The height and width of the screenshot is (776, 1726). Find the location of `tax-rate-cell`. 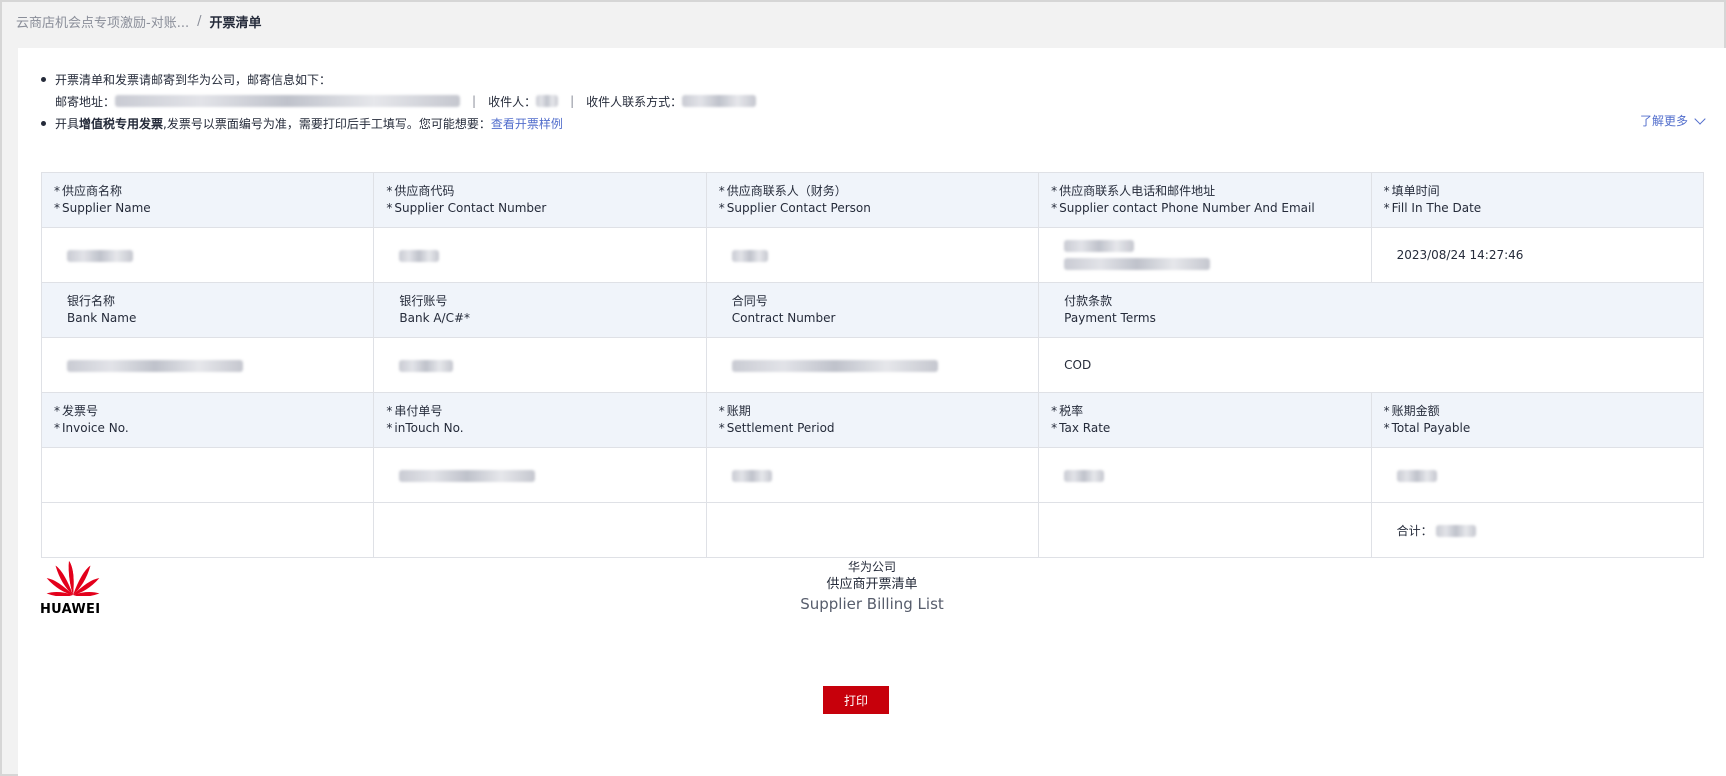

tax-rate-cell is located at coordinates (1205, 475).